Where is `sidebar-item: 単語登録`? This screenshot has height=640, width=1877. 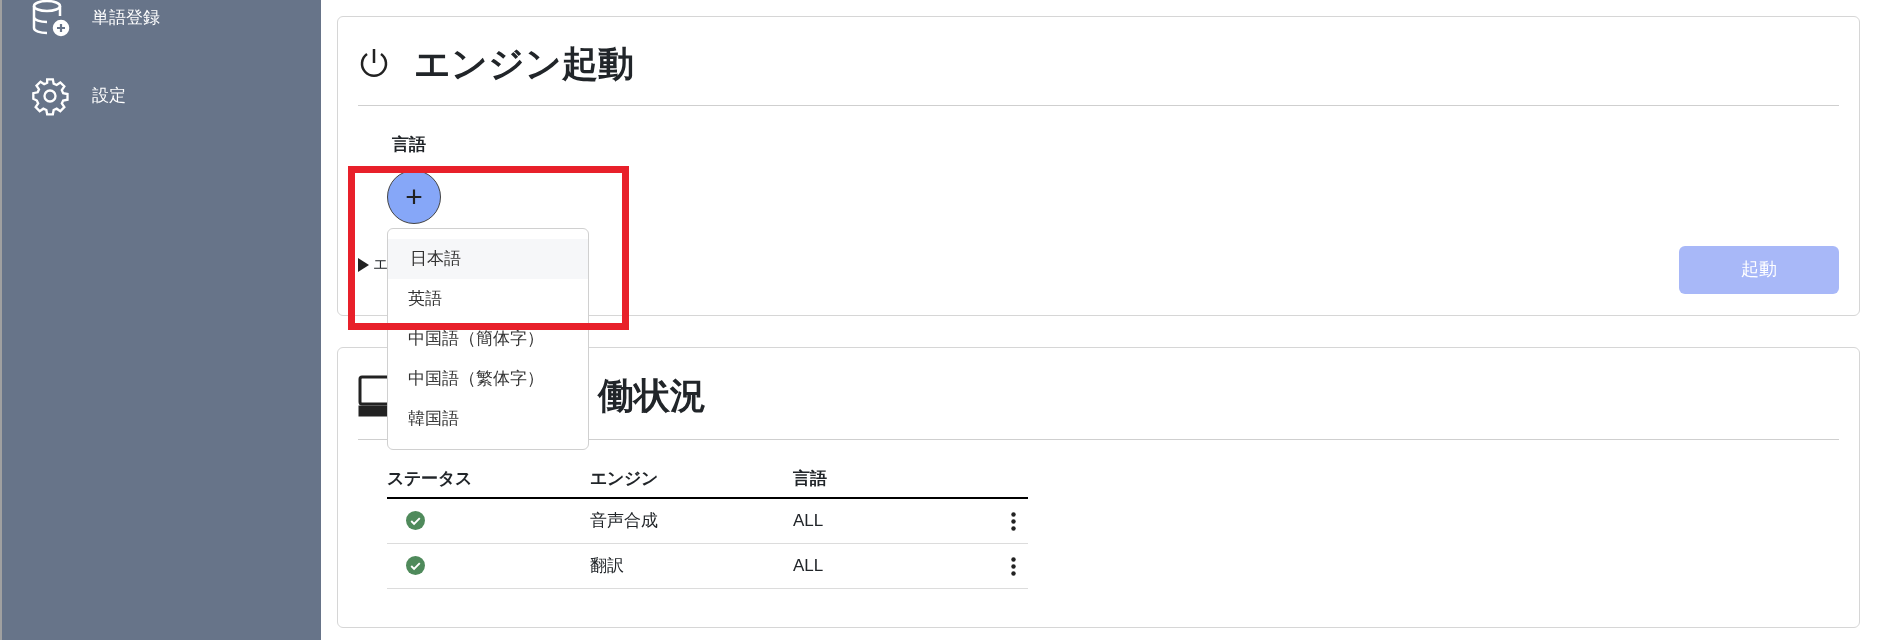
sidebar-item: 単語登録 is located at coordinates (161, 19).